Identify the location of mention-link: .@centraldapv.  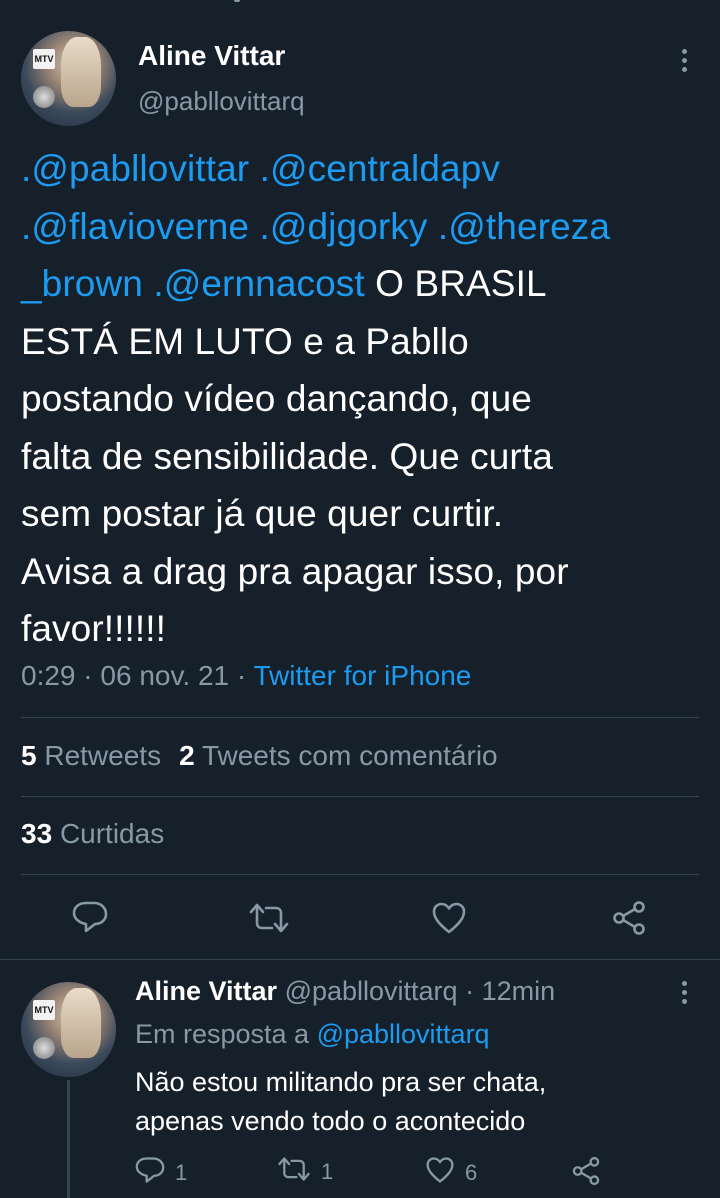
(380, 168).